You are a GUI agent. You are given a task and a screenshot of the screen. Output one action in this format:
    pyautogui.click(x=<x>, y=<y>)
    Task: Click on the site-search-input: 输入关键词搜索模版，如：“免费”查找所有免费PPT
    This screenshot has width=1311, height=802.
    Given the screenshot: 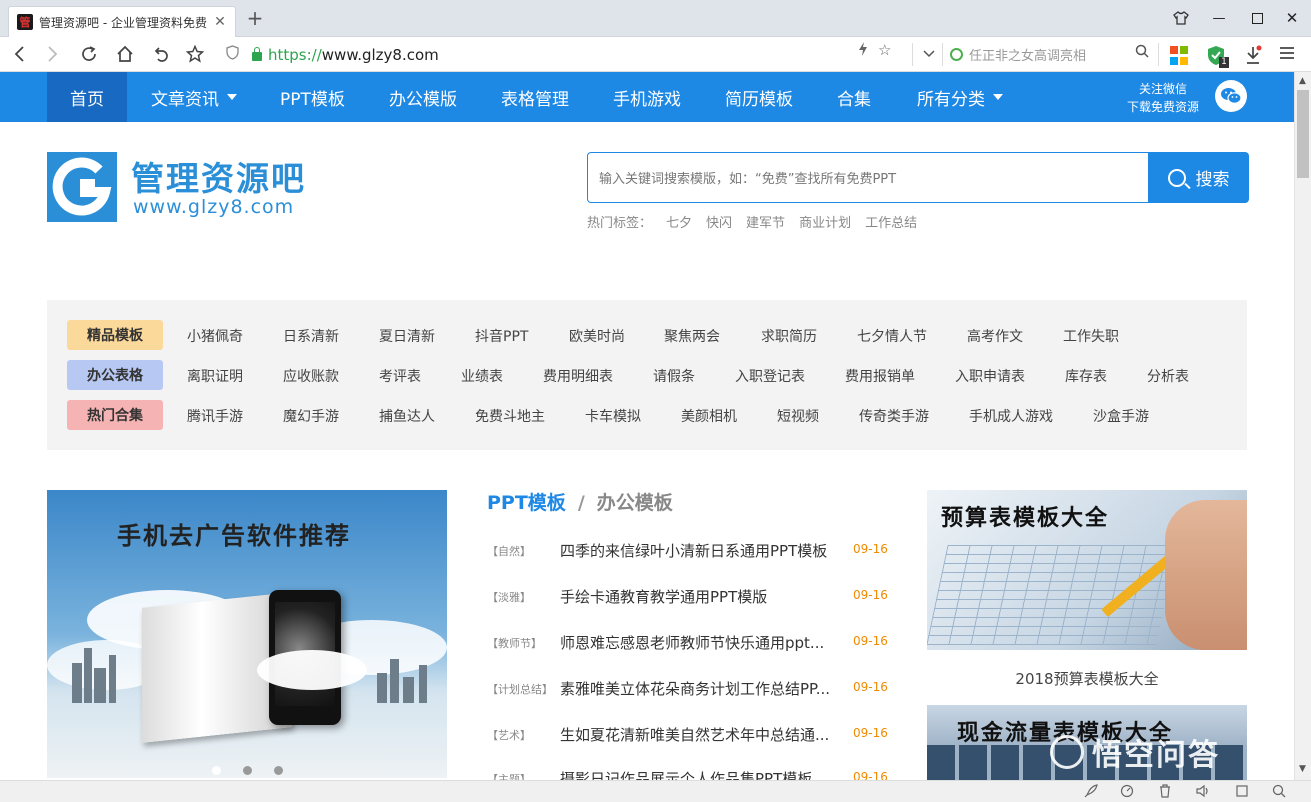 What is the action you would take?
    pyautogui.click(x=868, y=177)
    